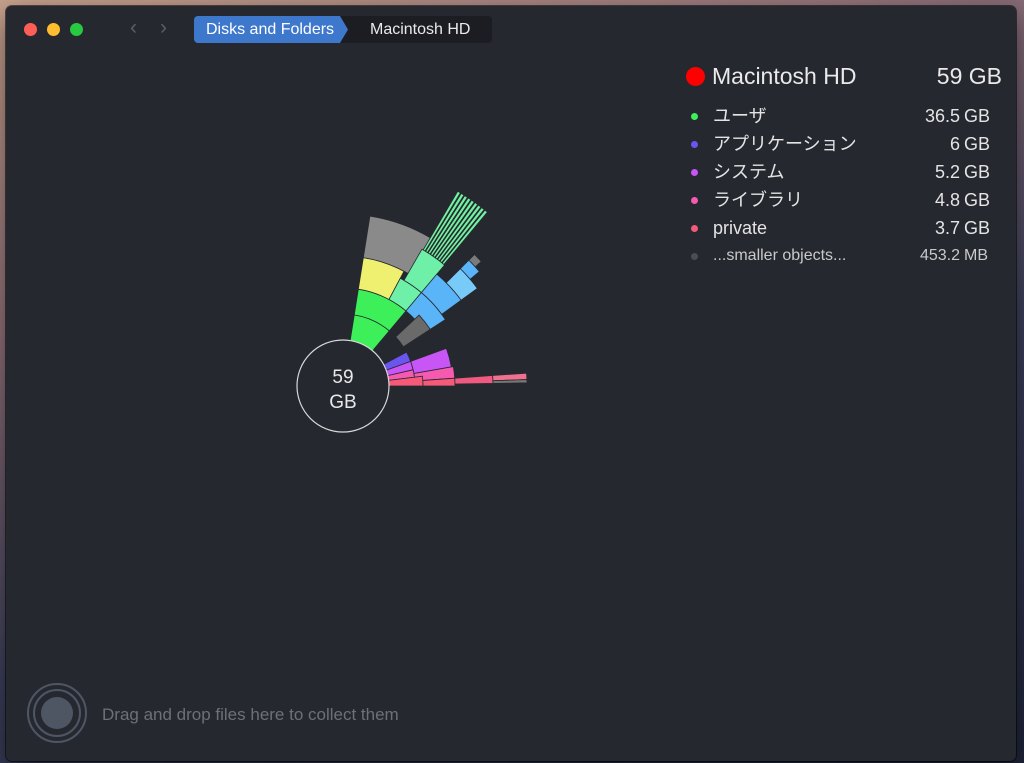 Image resolution: width=1024 pixels, height=763 pixels. What do you see at coordinates (947, 172) in the screenshot?
I see `legend-item-value: 5.2` at bounding box center [947, 172].